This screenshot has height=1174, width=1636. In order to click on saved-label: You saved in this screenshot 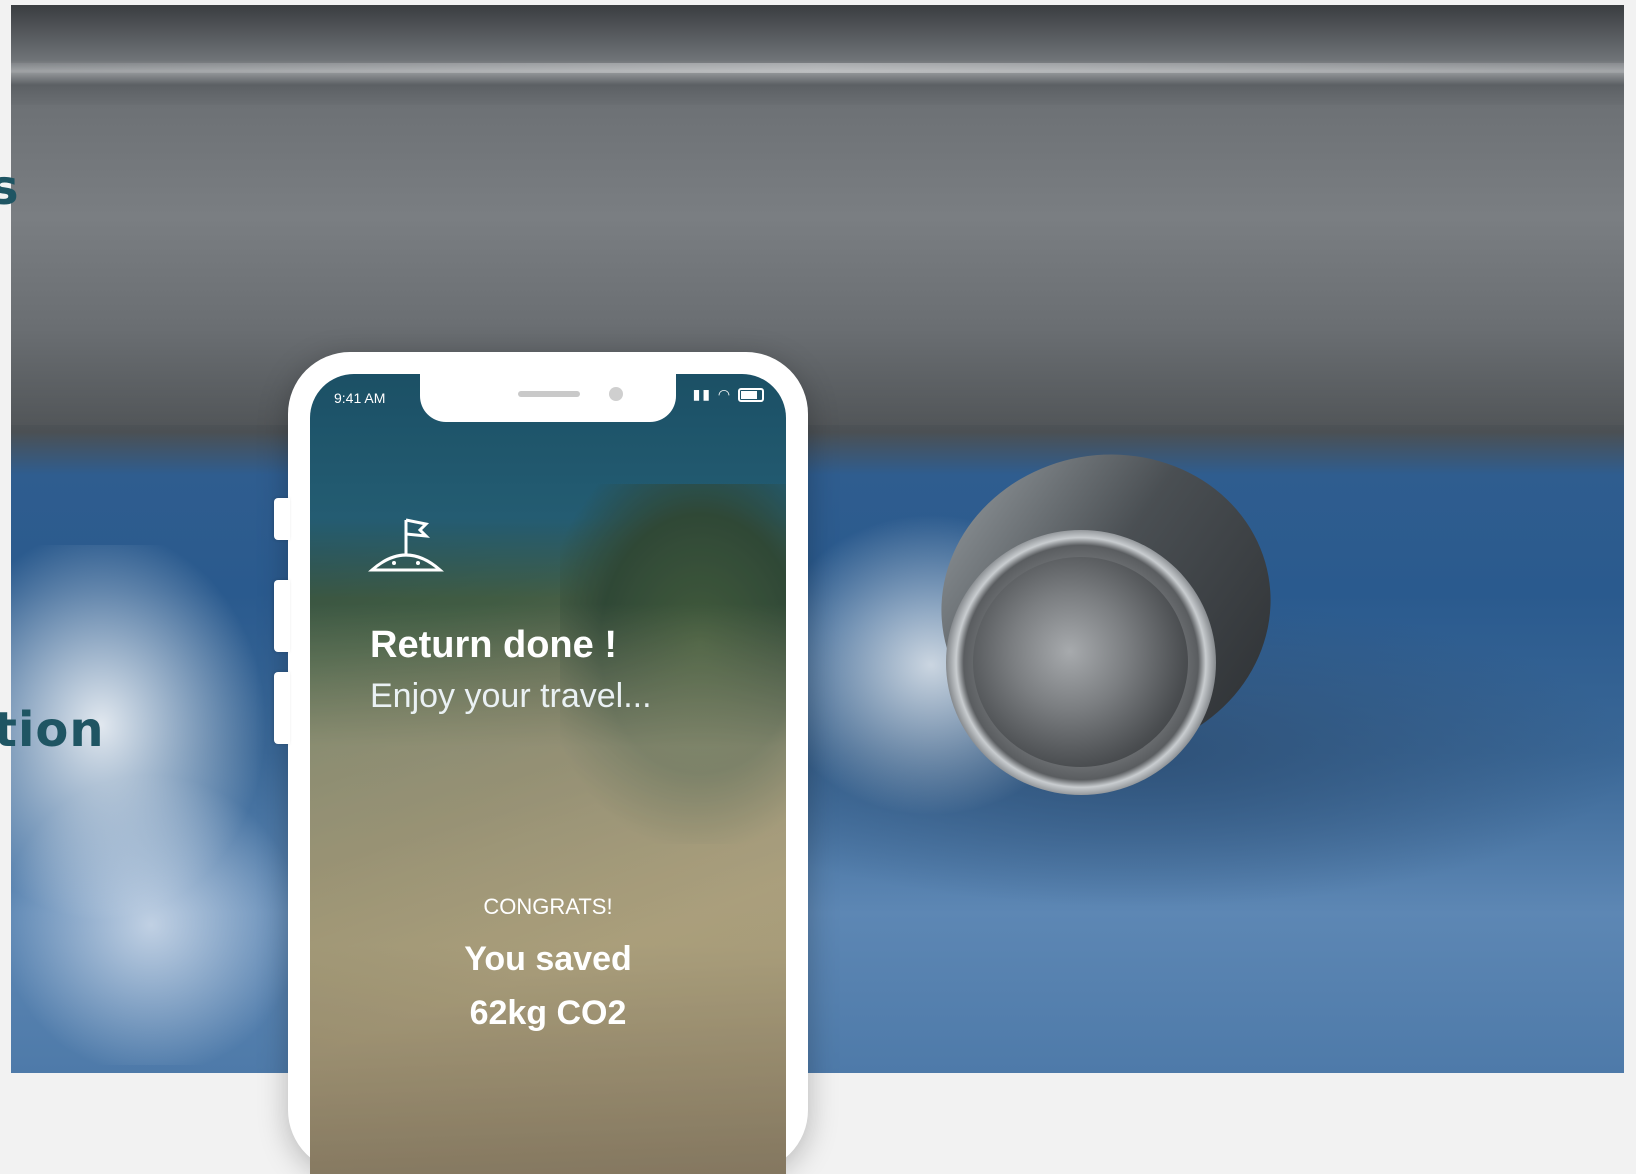, I will do `click(548, 959)`.